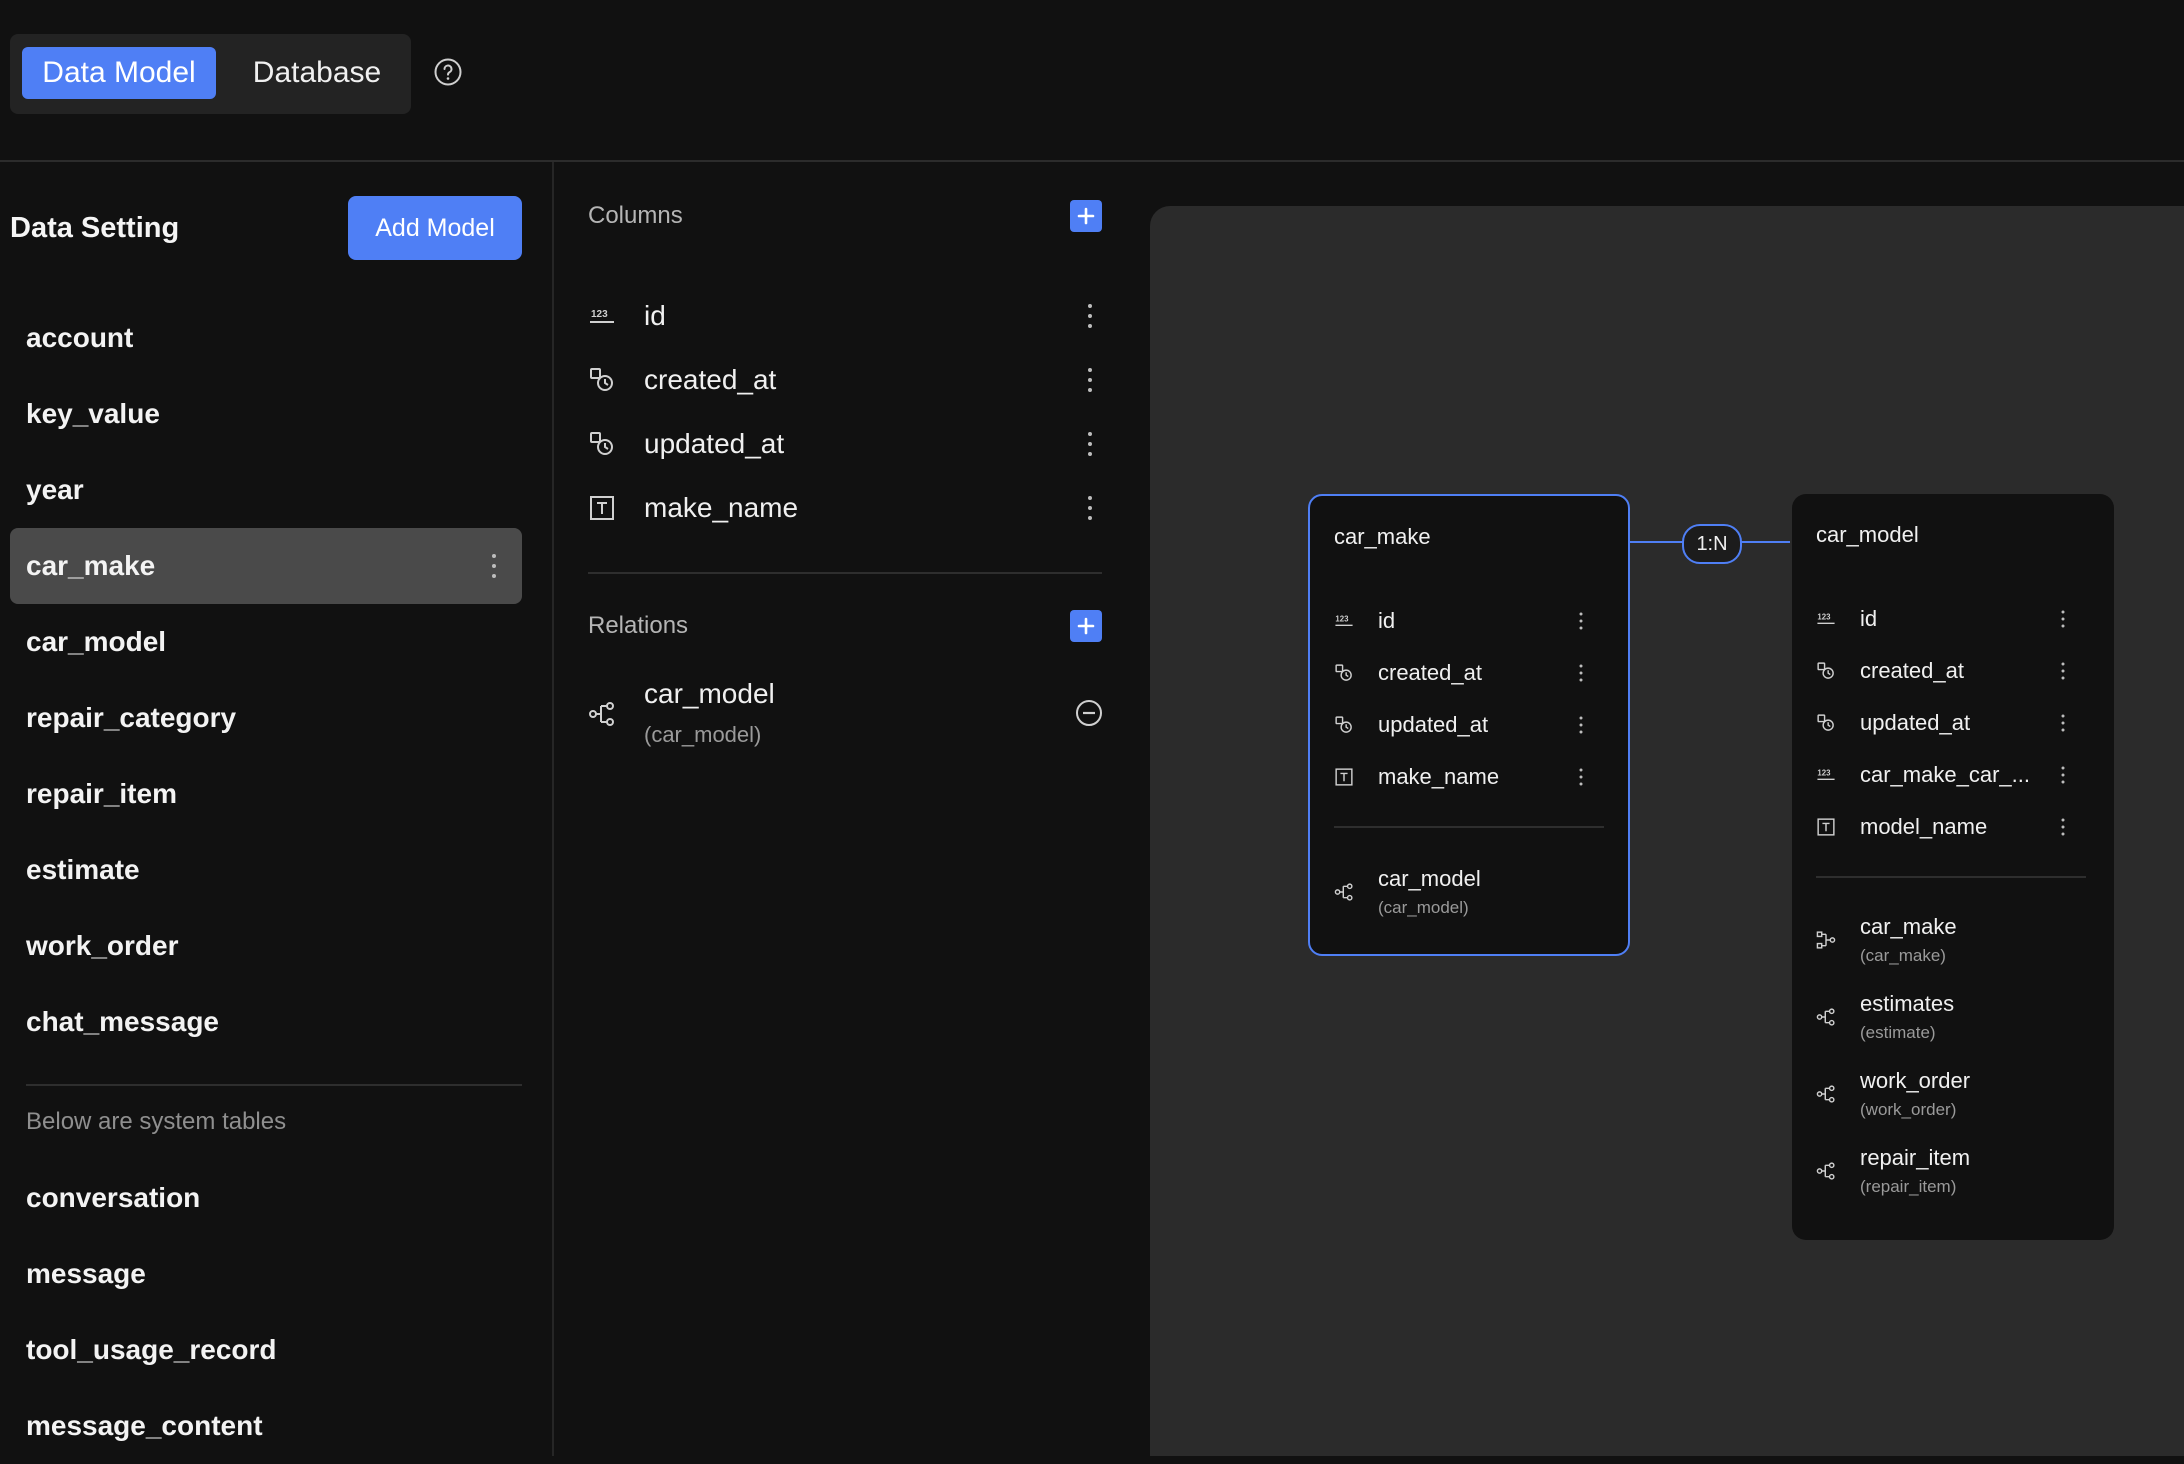  What do you see at coordinates (655, 315) in the screenshot?
I see `column-name: id` at bounding box center [655, 315].